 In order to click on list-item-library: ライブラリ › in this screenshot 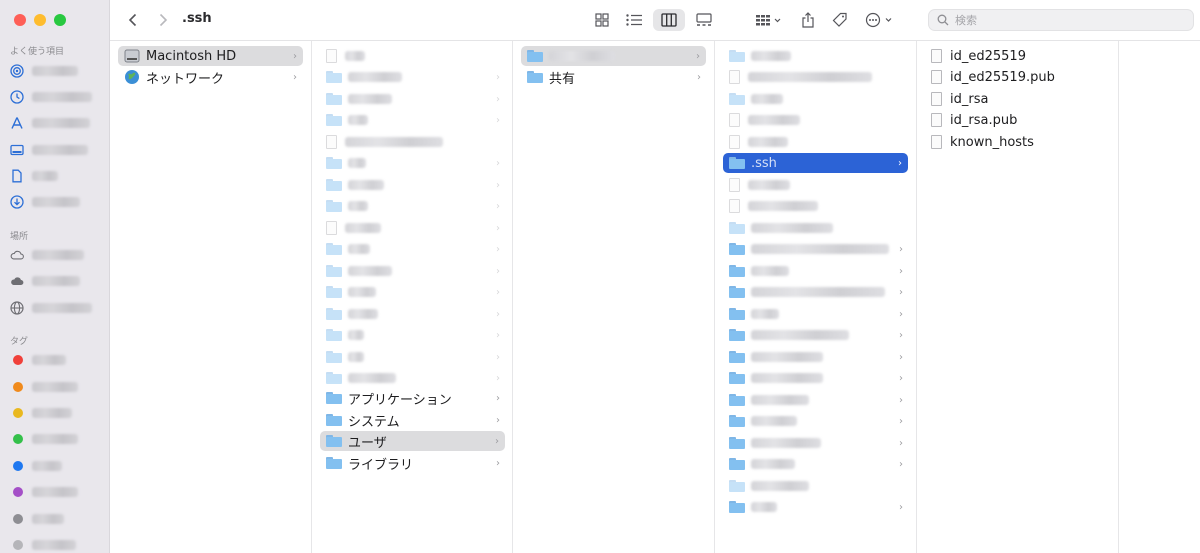, I will do `click(414, 463)`.